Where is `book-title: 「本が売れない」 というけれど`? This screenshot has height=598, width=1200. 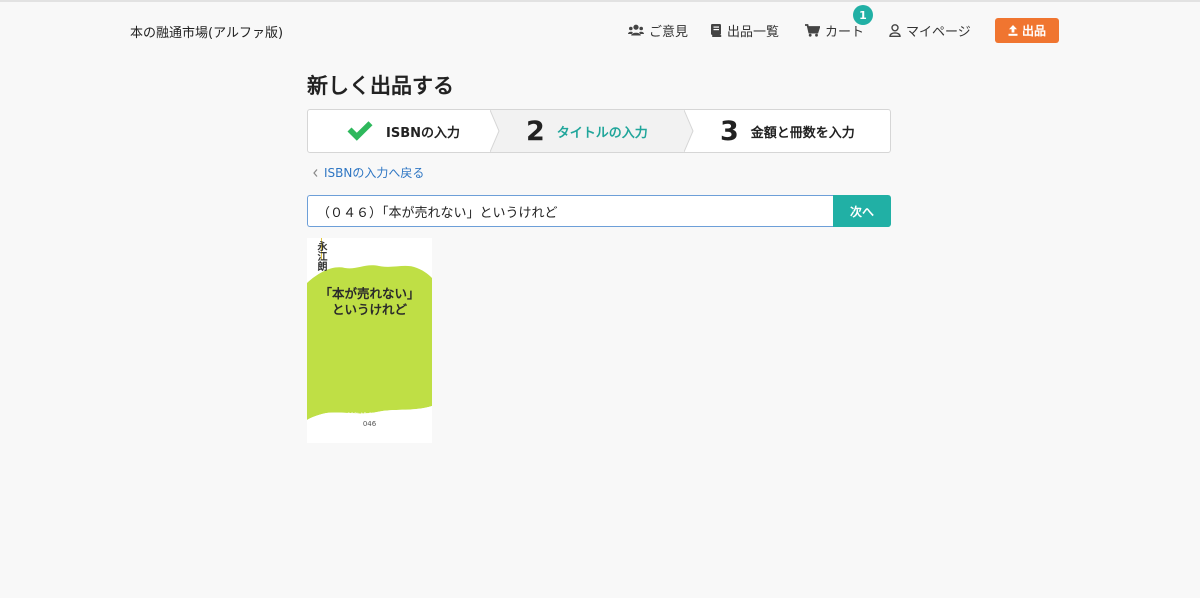 book-title: 「本が売れない」 というけれど is located at coordinates (369, 302).